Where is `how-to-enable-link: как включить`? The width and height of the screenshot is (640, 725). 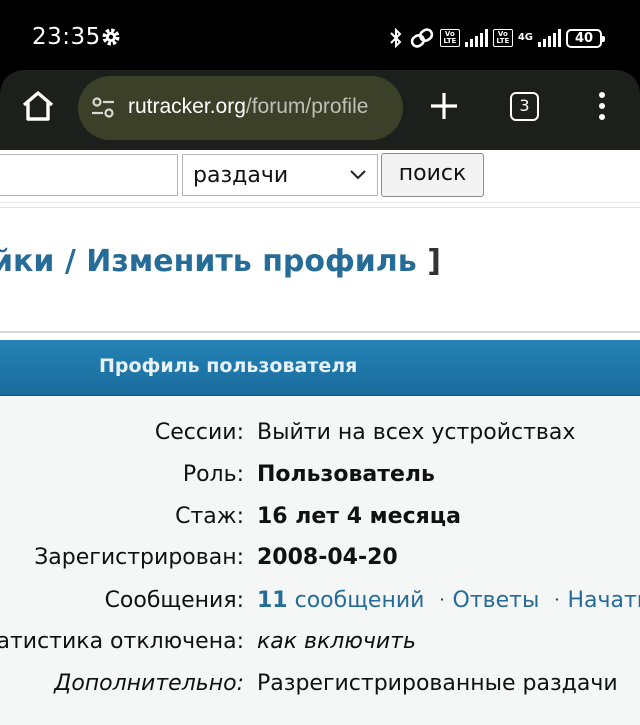 how-to-enable-link: как включить is located at coordinates (336, 641).